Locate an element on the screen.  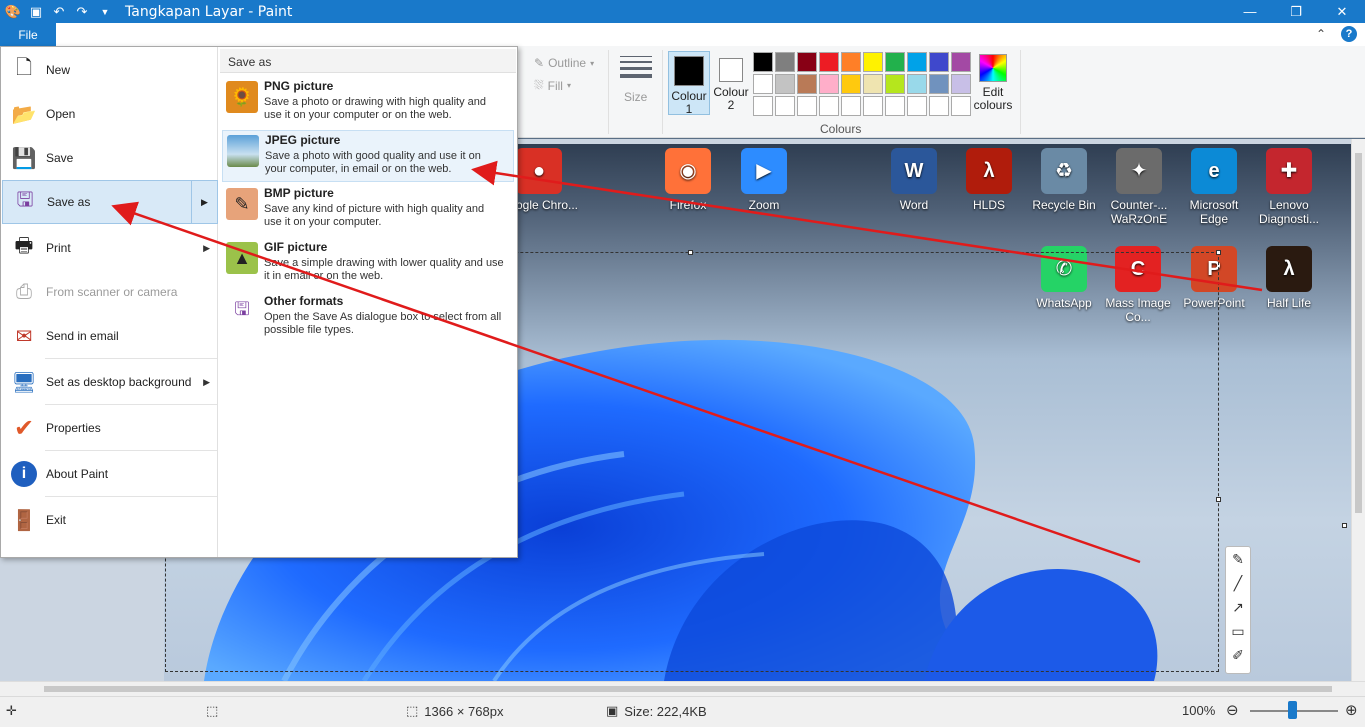
horizontal-scrollbar is located at coordinates (682, 688).